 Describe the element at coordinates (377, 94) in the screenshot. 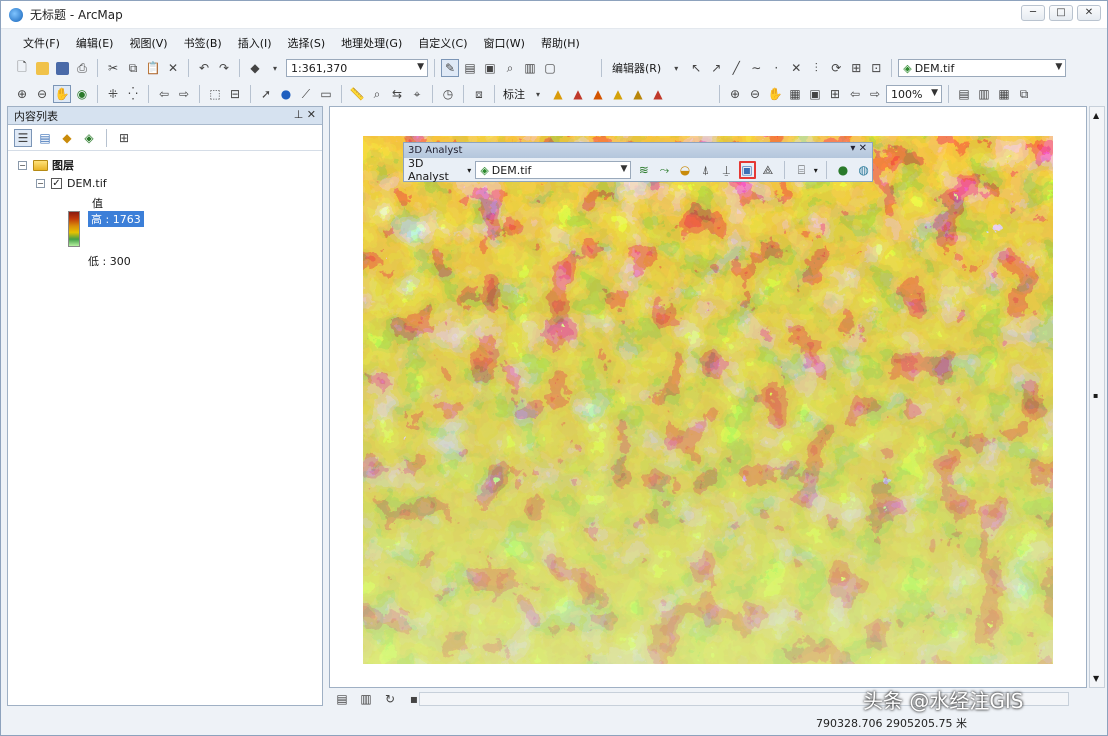

I see `find-icon: ⌕` at that location.